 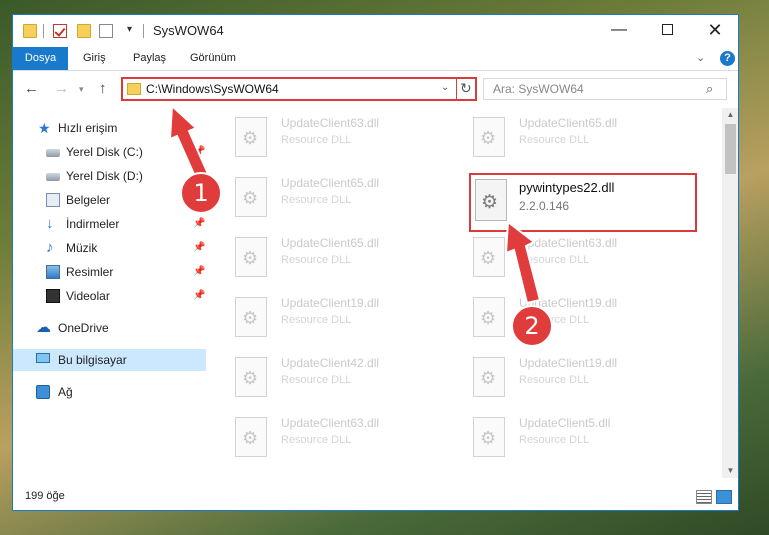 What do you see at coordinates (106, 31) in the screenshot?
I see `properties-icon` at bounding box center [106, 31].